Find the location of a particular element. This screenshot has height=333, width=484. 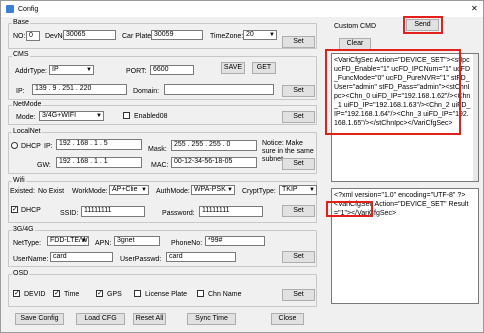

workmode-value: AP+Clie is located at coordinates (125, 189).